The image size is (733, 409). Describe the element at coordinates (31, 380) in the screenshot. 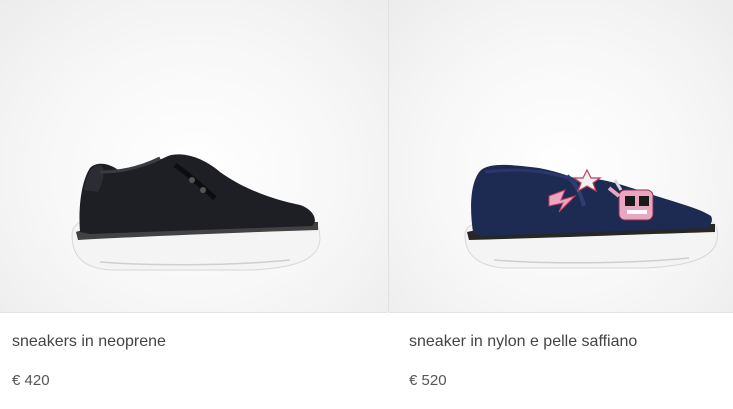

I see `product-price: € 420` at that location.